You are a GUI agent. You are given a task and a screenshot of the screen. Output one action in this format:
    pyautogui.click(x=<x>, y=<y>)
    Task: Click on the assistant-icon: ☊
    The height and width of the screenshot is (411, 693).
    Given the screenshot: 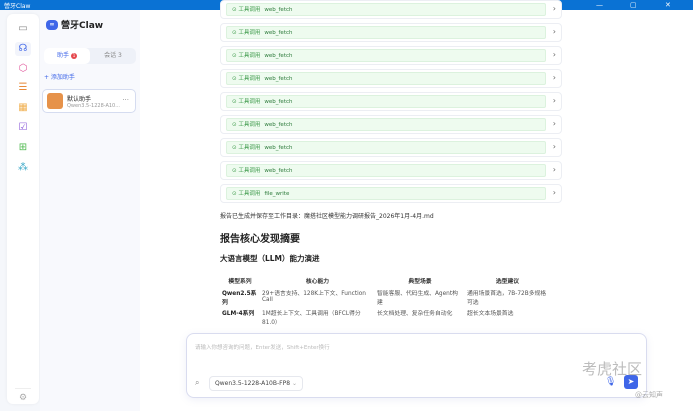 What is the action you would take?
    pyautogui.click(x=23, y=49)
    